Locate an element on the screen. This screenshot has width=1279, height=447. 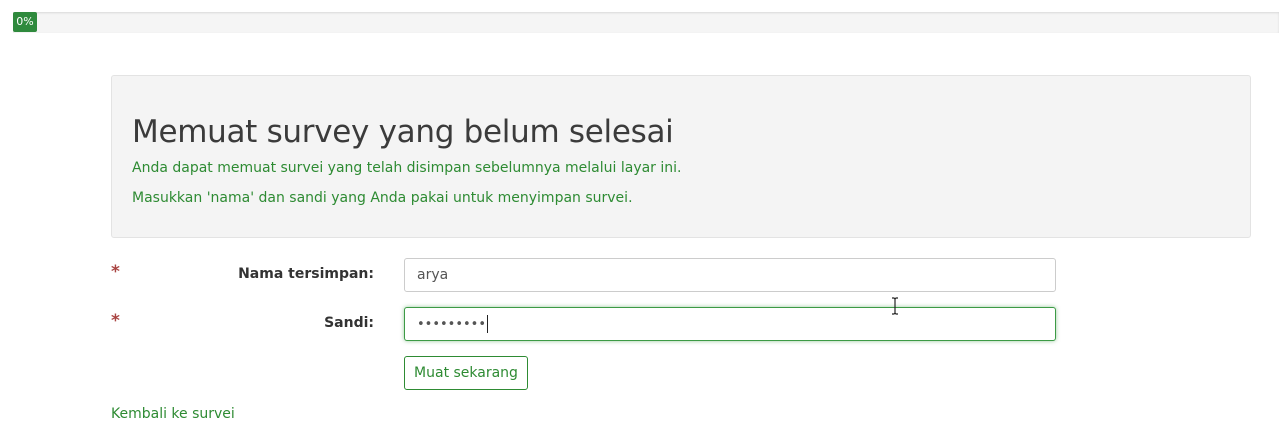
password-value: ••••••••• is located at coordinates (452, 324).